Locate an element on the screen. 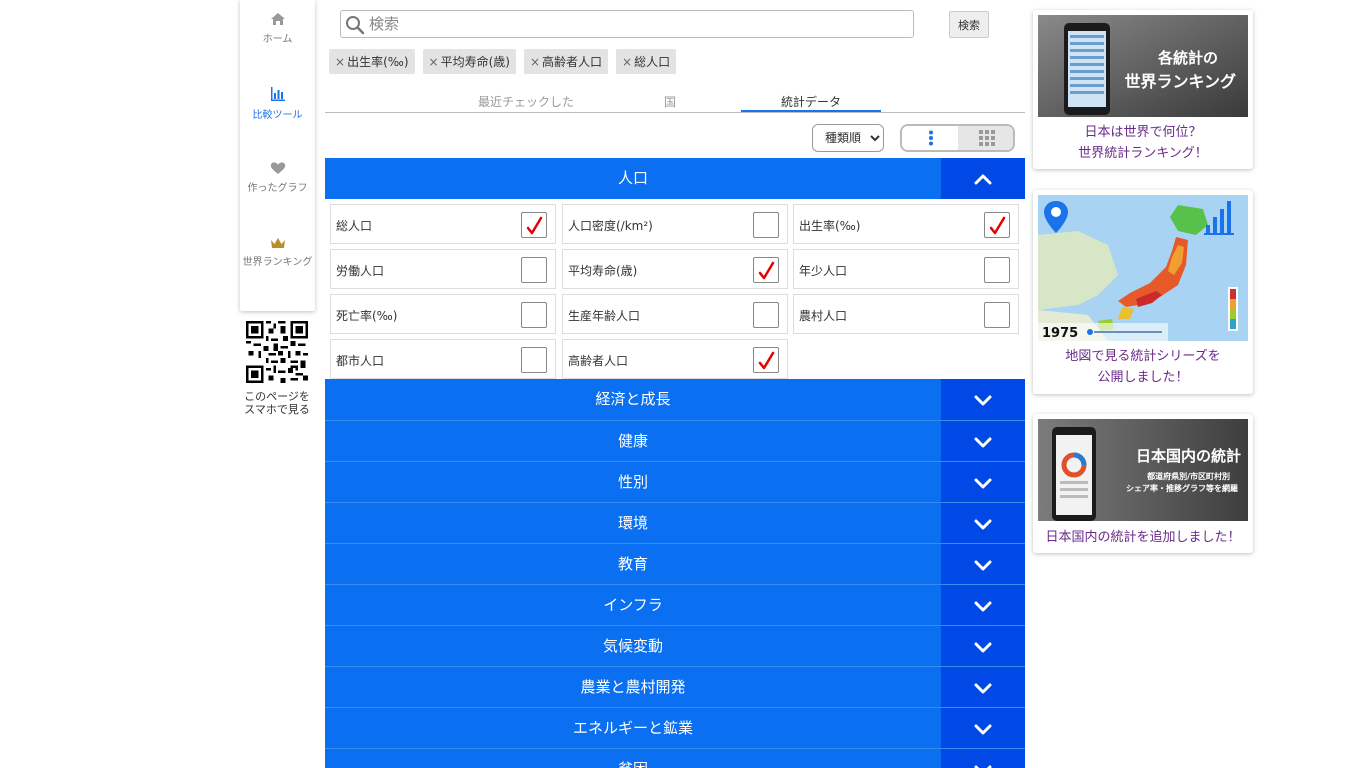 This screenshot has width=1366, height=768. category-title: 健康 is located at coordinates (632, 441).